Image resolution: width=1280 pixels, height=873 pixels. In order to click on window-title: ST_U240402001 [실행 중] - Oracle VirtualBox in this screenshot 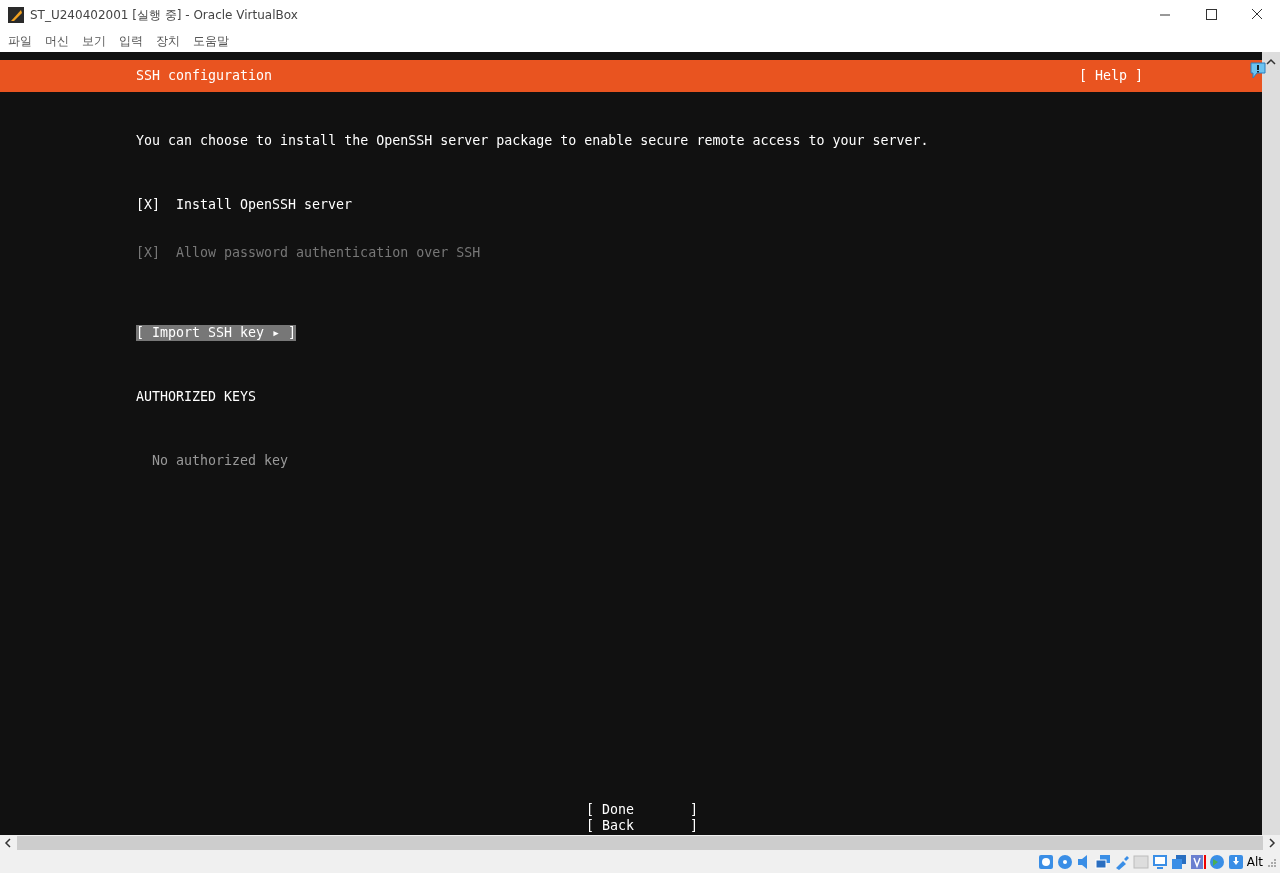, I will do `click(164, 15)`.